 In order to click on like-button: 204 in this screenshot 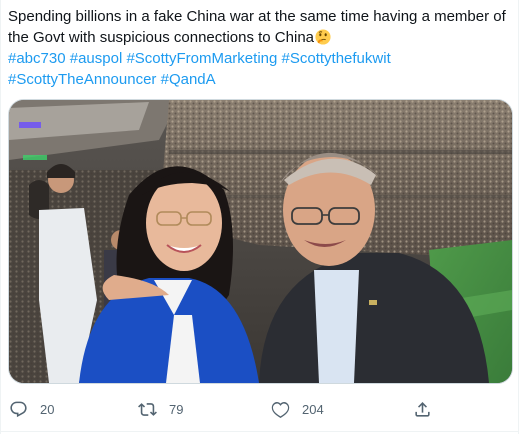, I will do `click(297, 409)`.